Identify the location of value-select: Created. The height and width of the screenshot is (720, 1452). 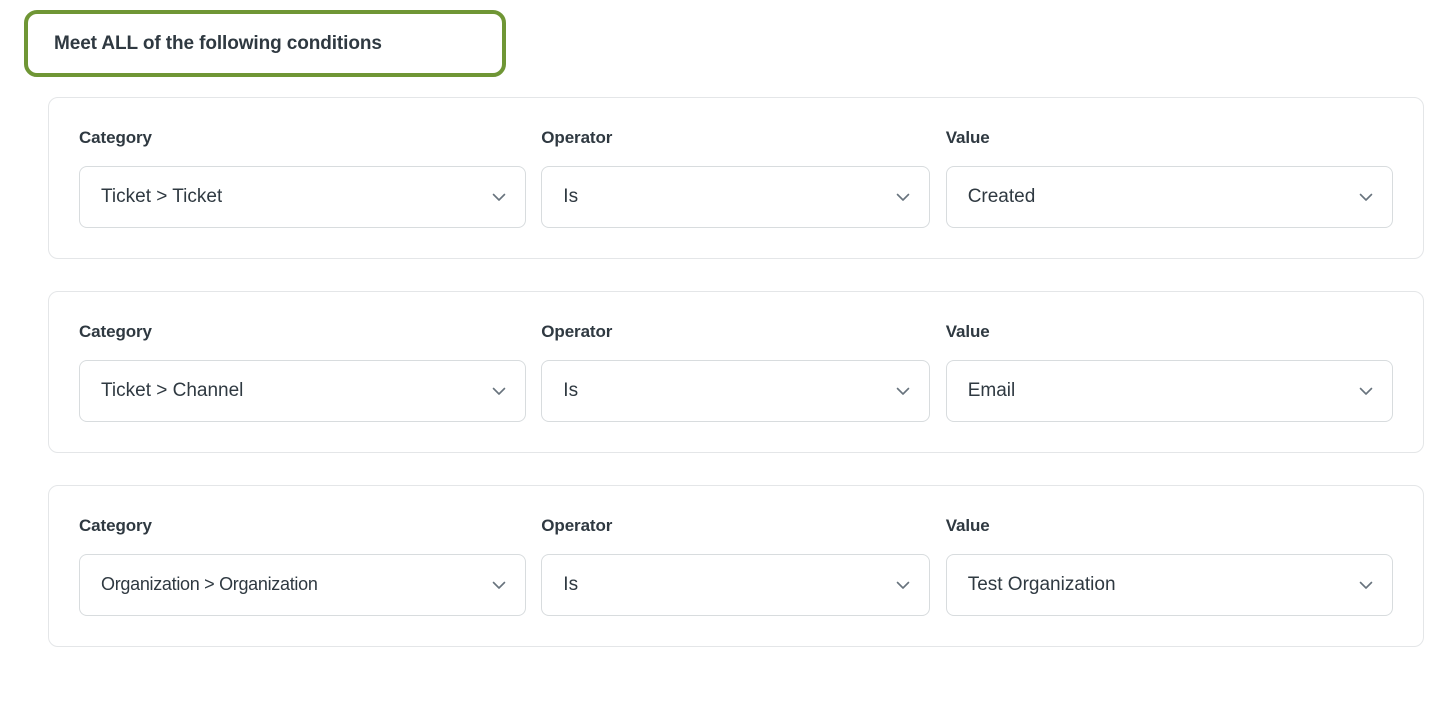
(1169, 197).